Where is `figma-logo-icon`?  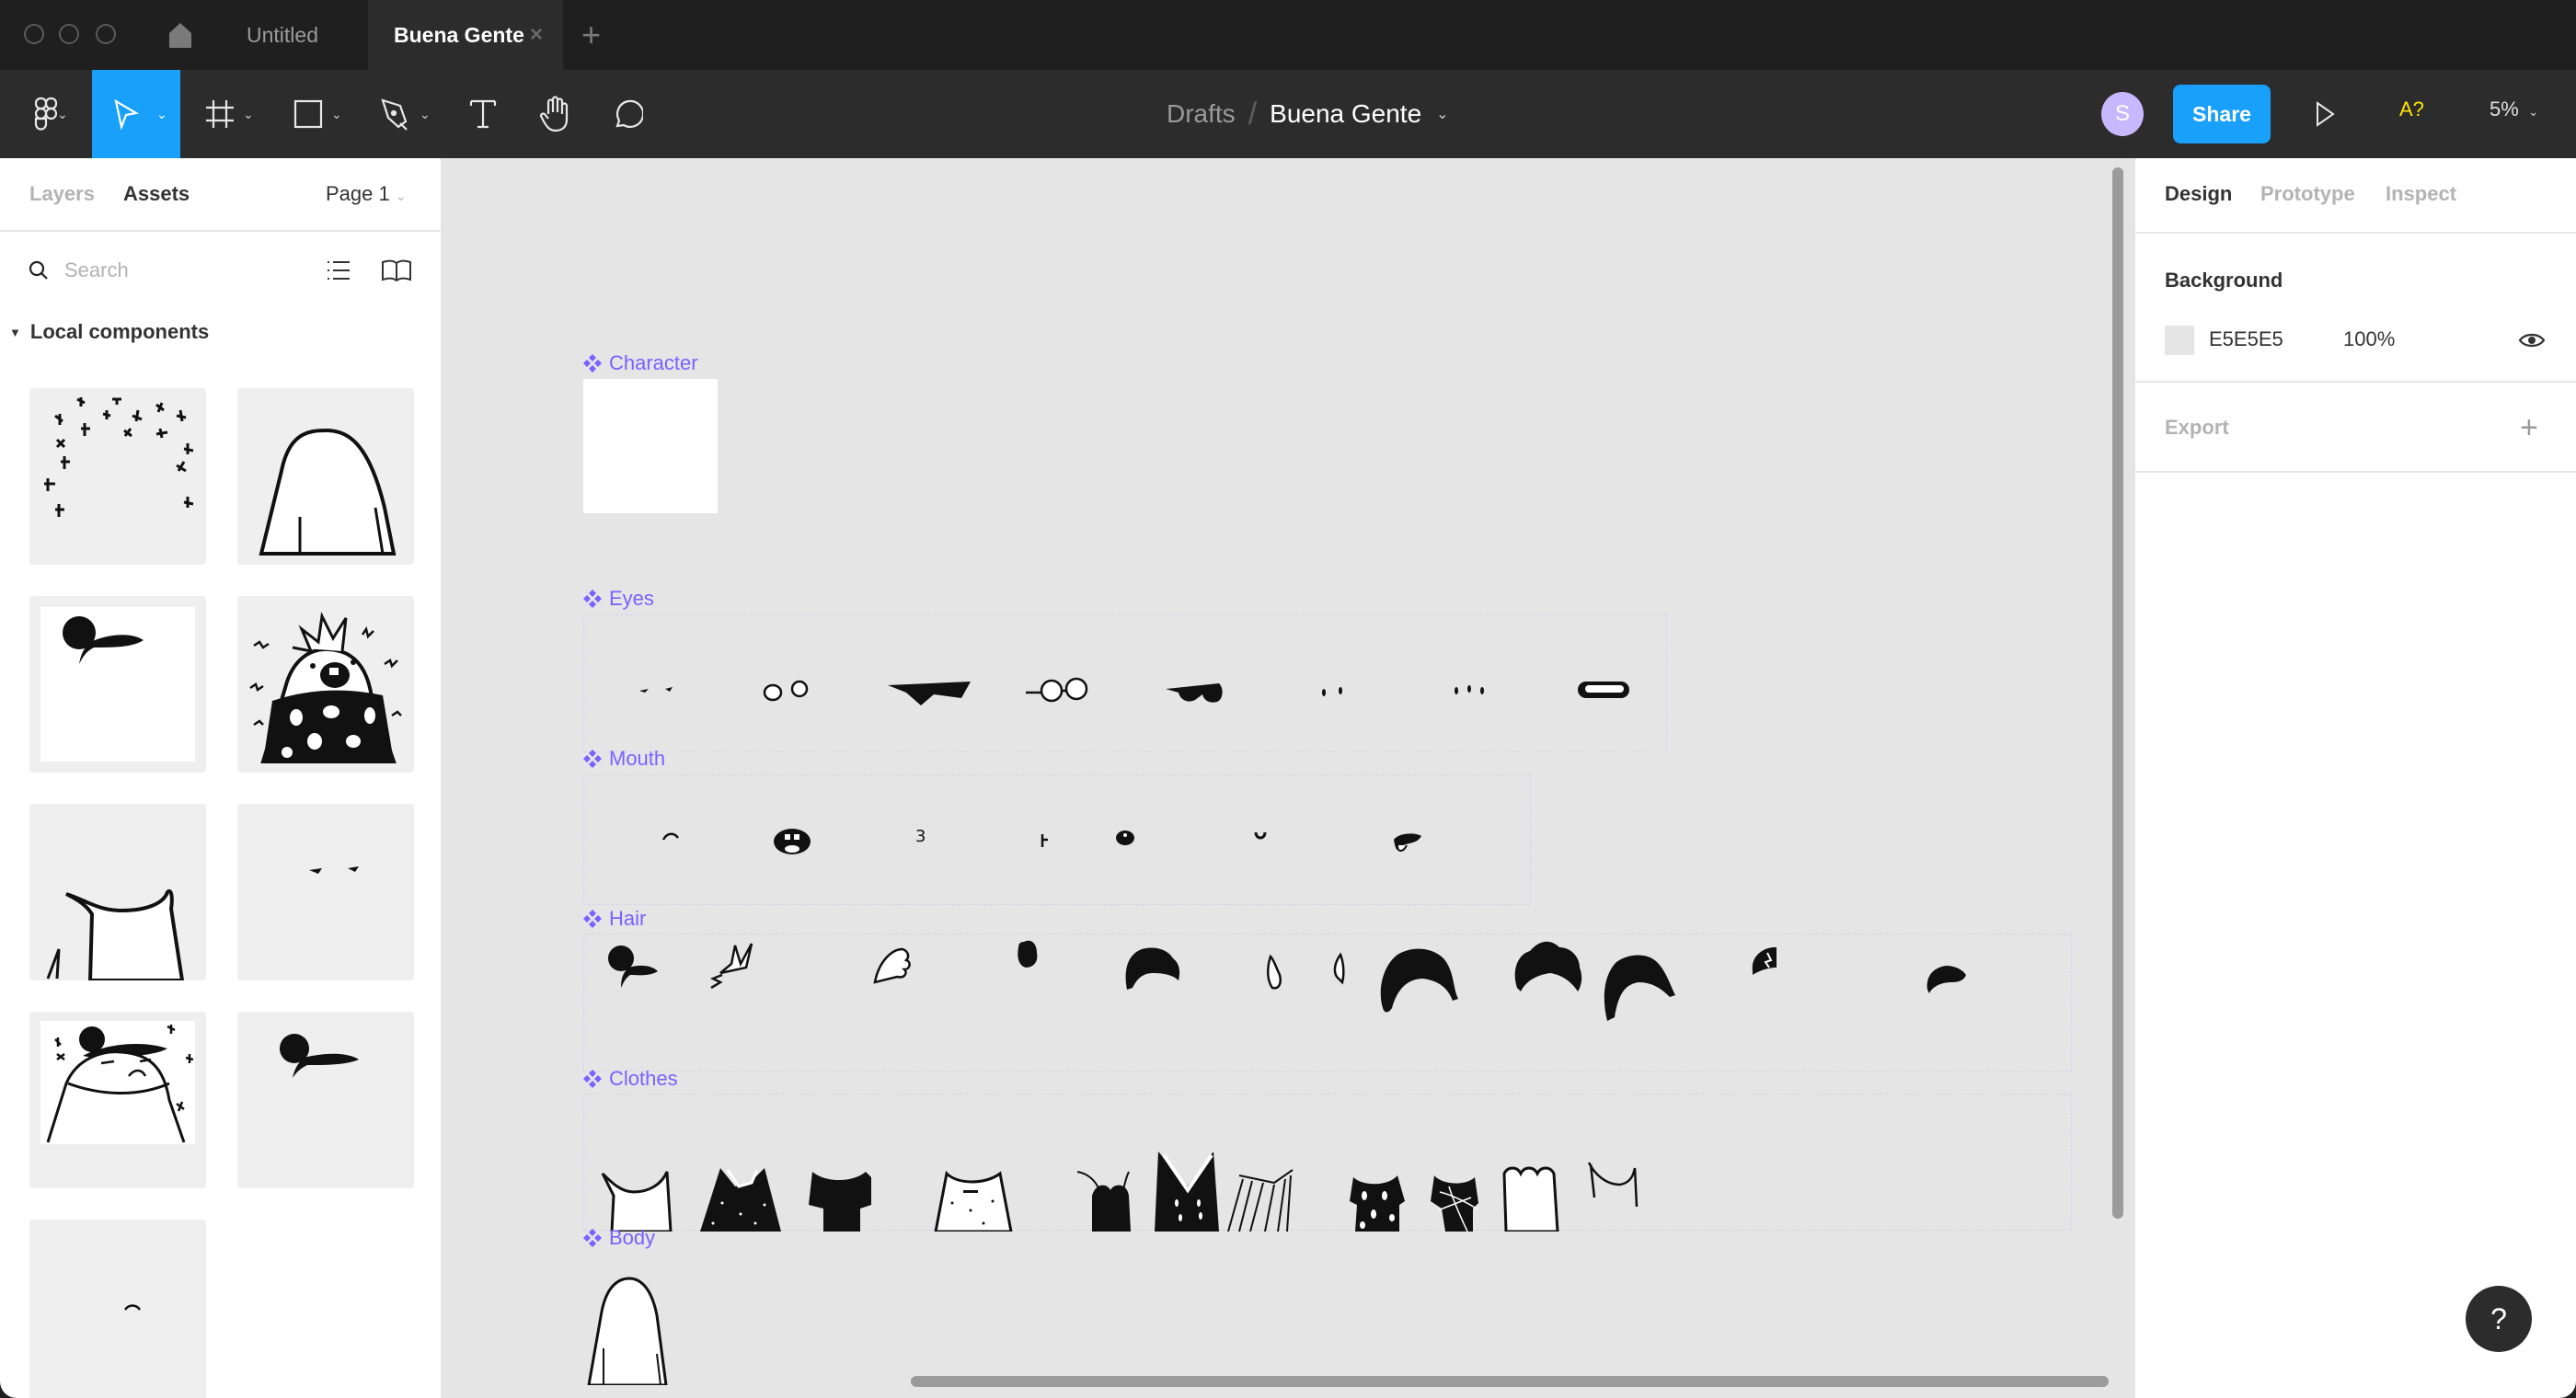
figma-logo-icon is located at coordinates (46, 114).